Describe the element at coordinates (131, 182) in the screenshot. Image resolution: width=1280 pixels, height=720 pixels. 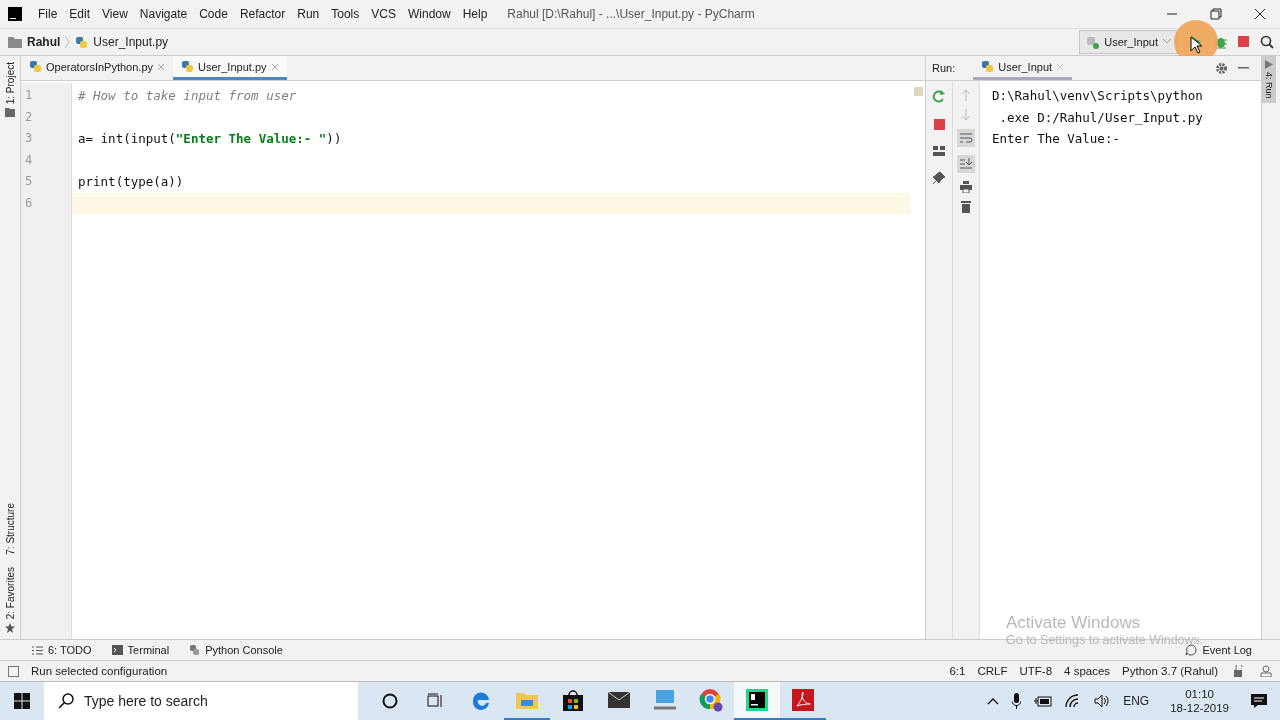
I see `code-line: print(type(a))` at that location.